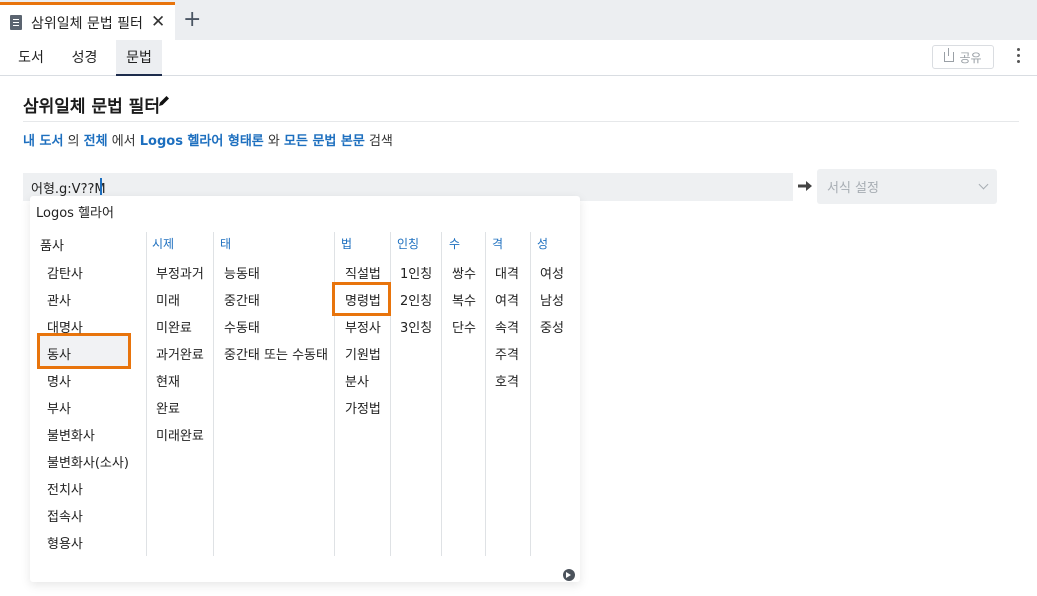  I want to click on tab-grammar: 문법, so click(139, 58).